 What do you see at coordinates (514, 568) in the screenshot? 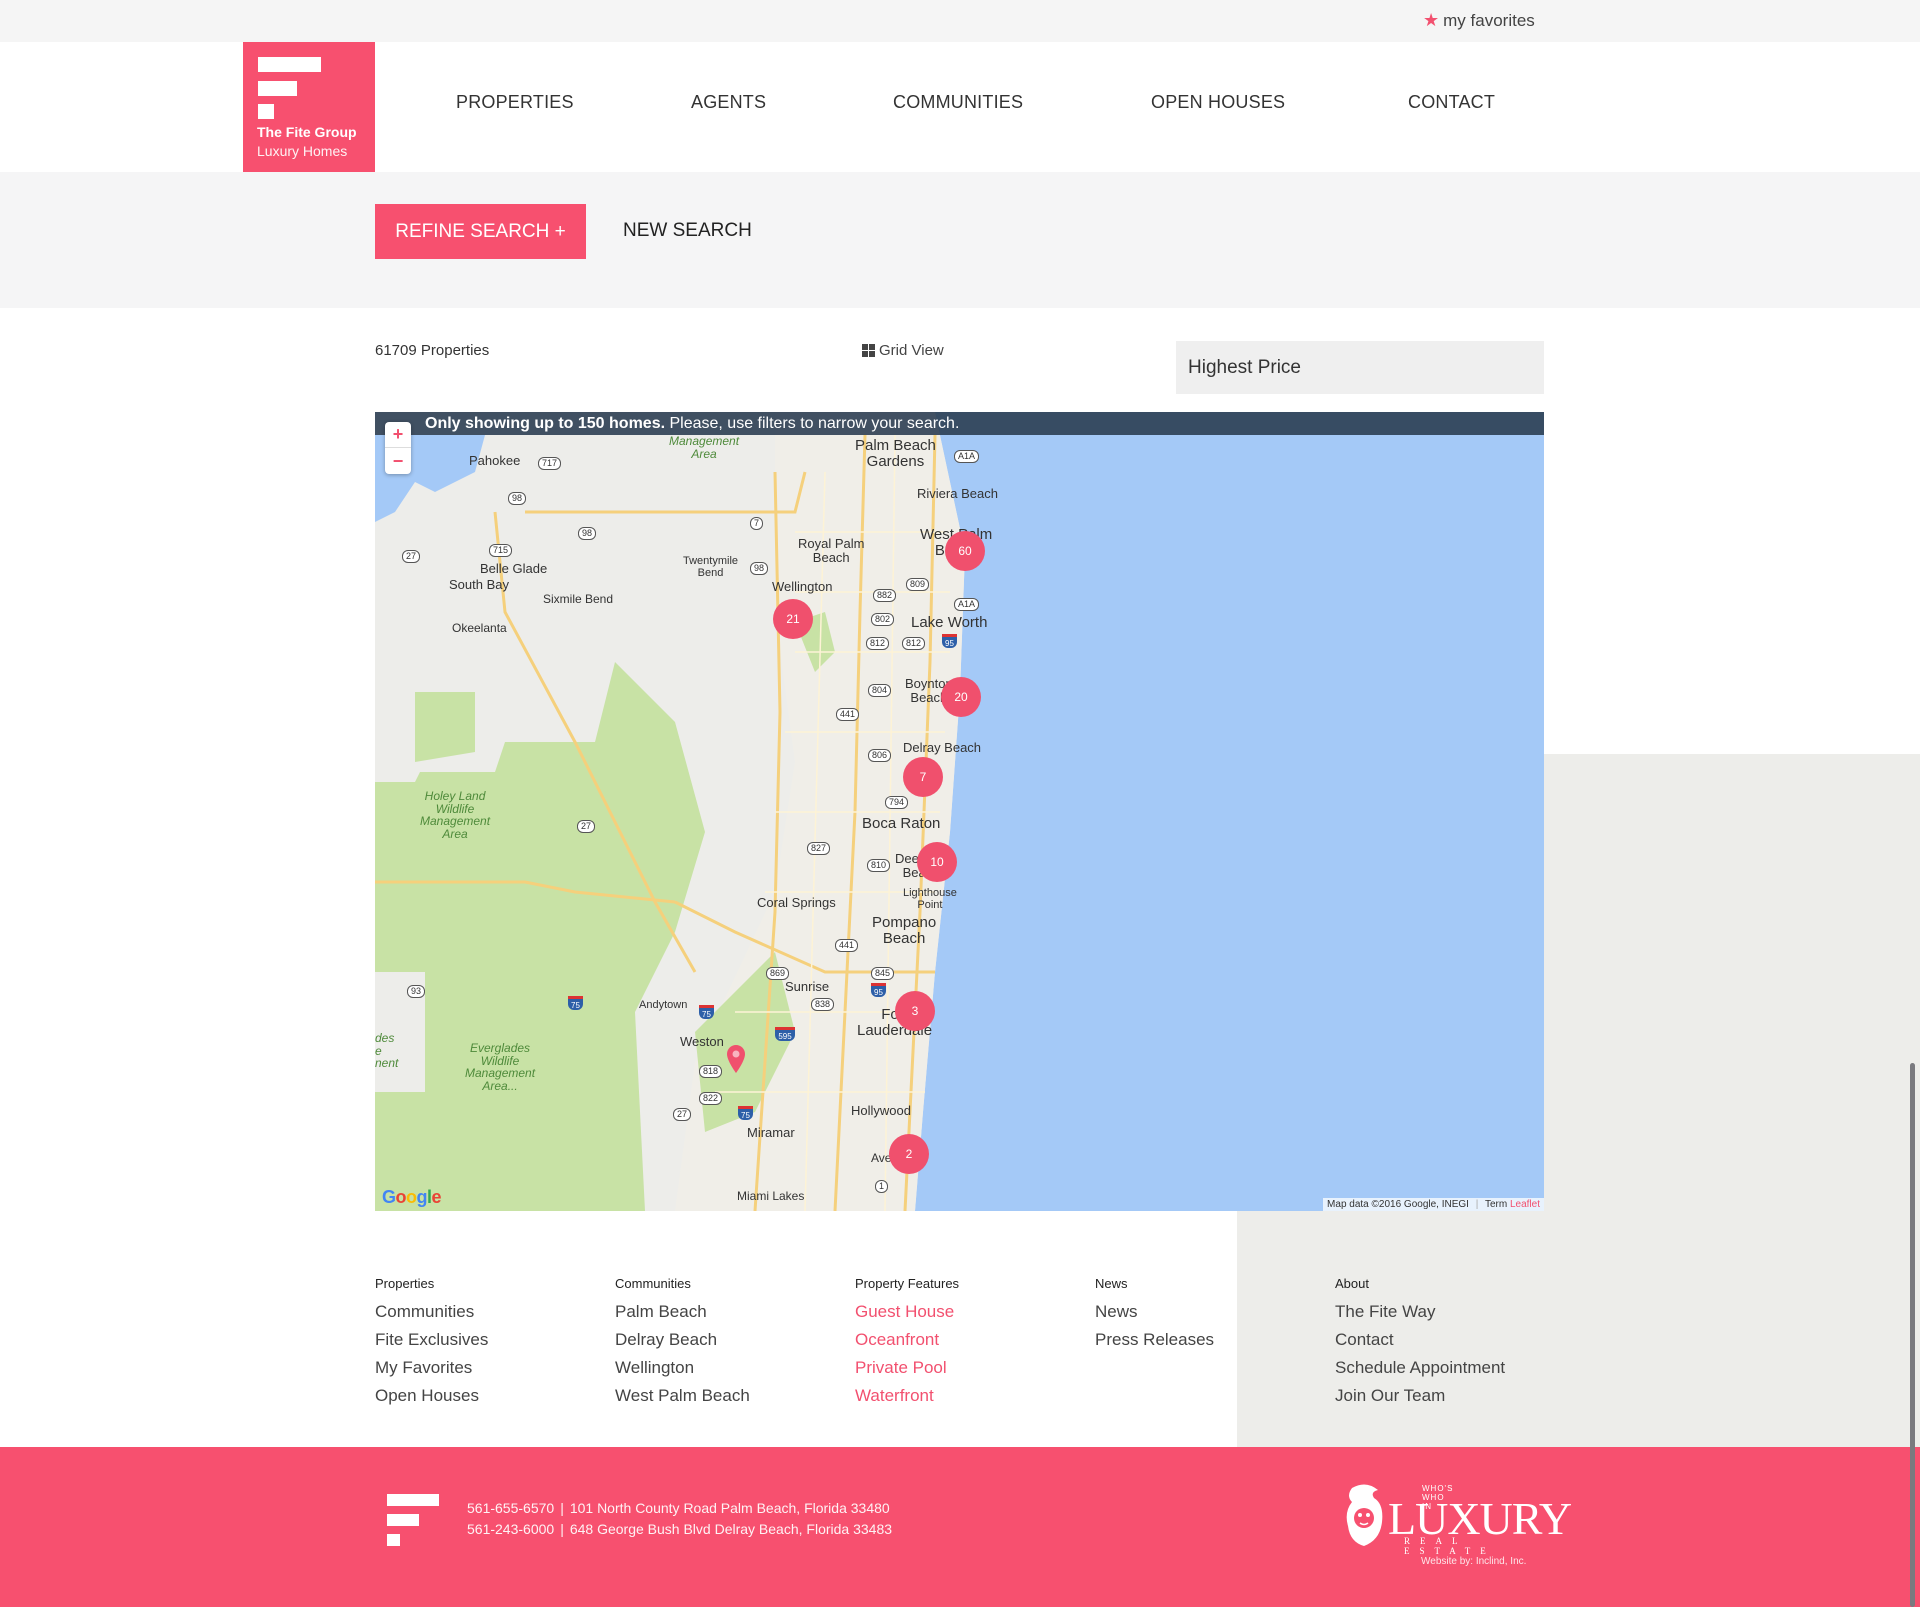
I see `map-label: Belle Glade` at bounding box center [514, 568].